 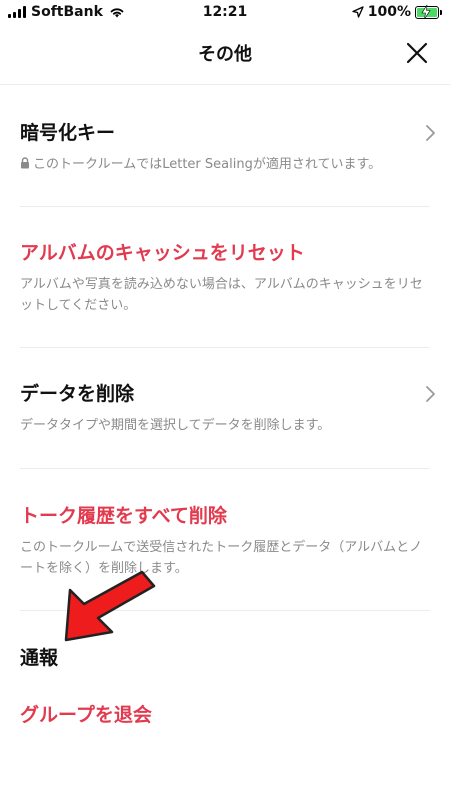 I want to click on delete-data-description: データタイプや期間を選択してデータを削除します。, so click(x=175, y=425).